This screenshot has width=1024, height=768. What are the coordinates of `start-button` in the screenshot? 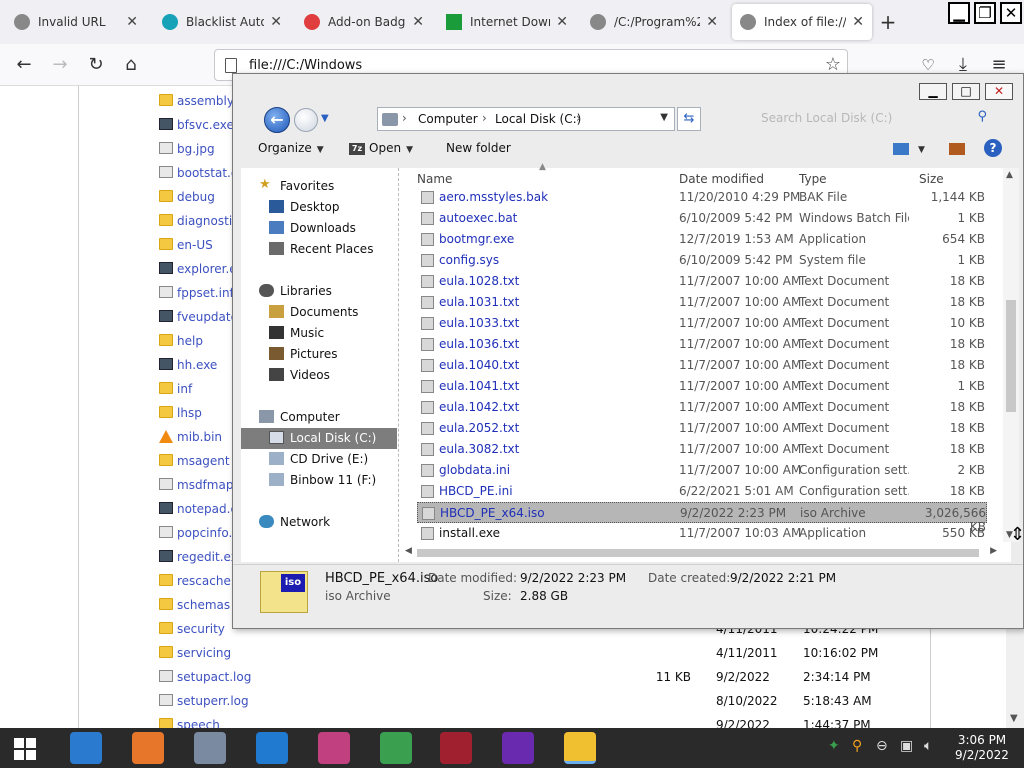 It's located at (25, 749).